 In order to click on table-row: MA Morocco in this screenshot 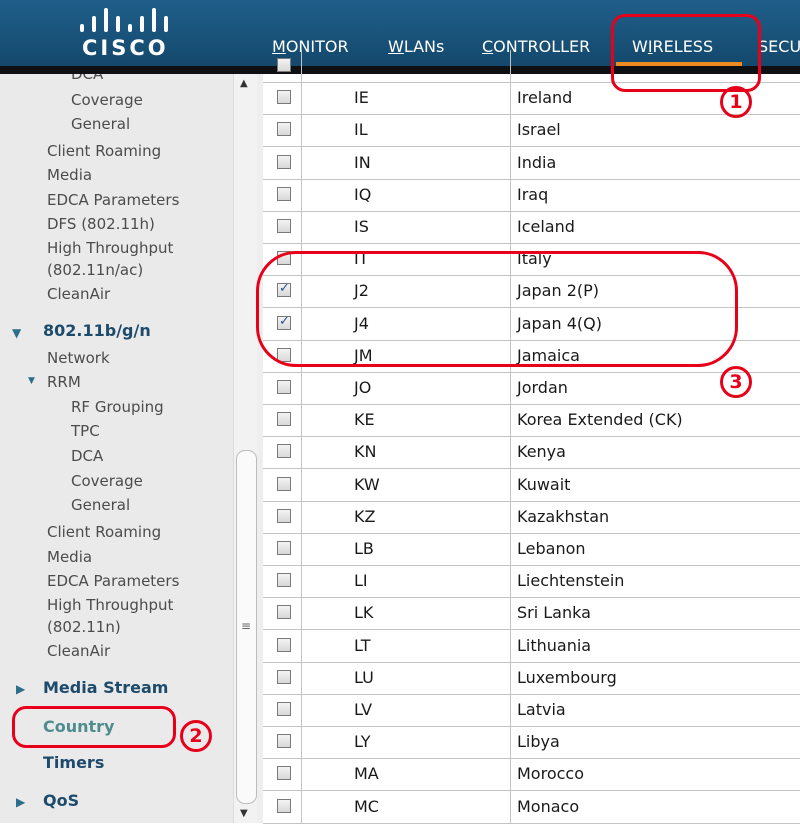, I will do `click(531, 775)`.